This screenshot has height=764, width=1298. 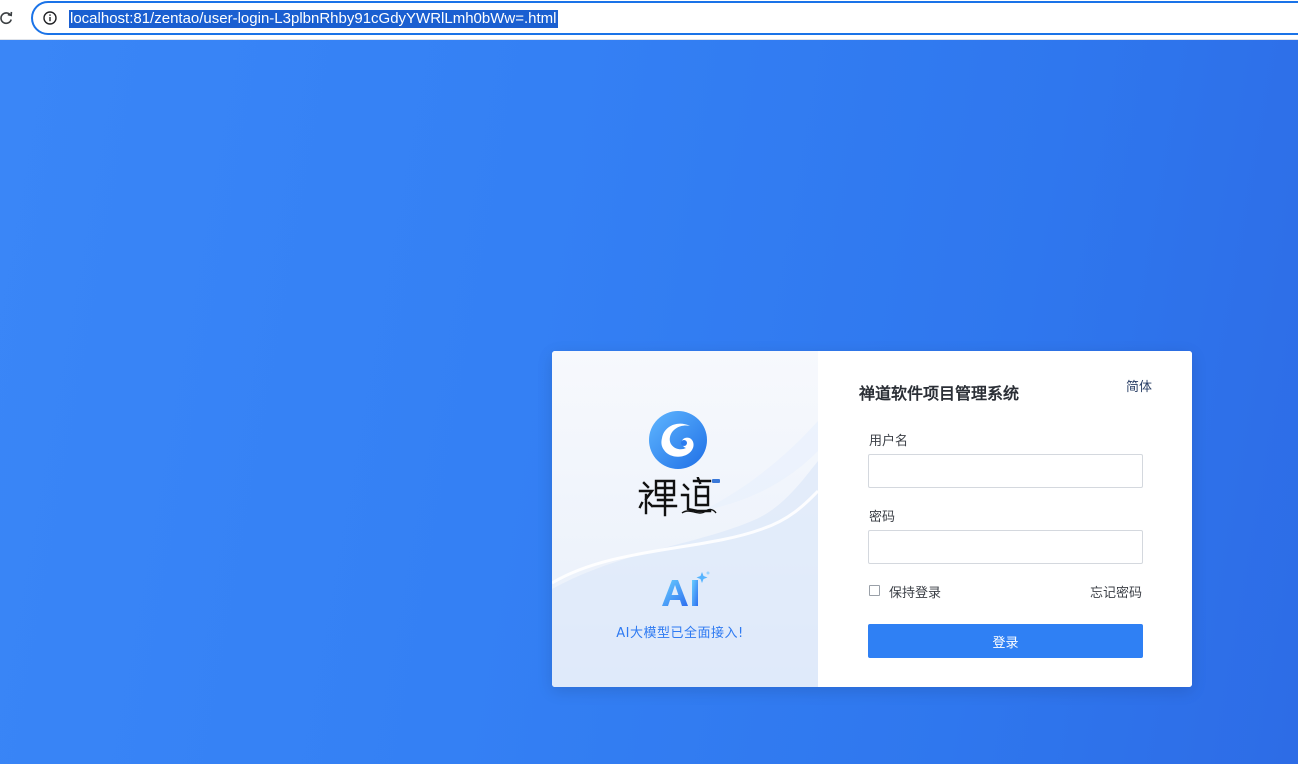 I want to click on system-title: 禅道软件项目管理系统, so click(x=939, y=393).